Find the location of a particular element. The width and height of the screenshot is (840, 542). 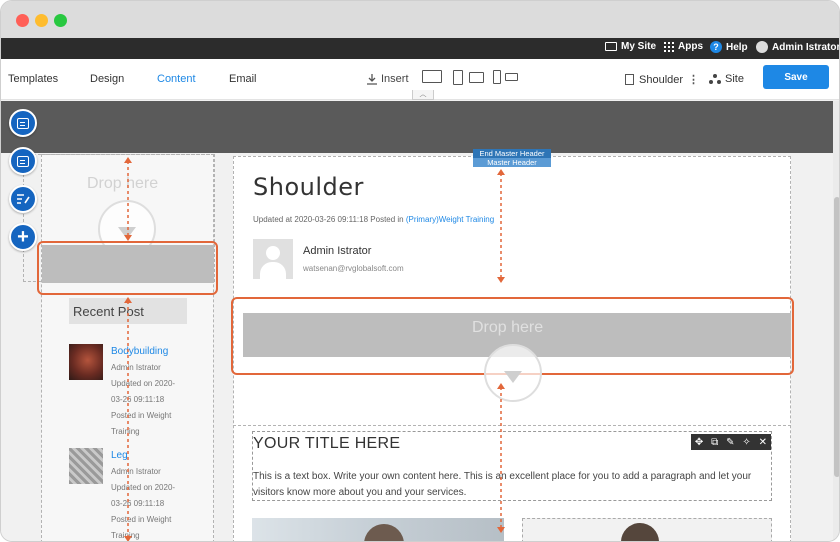

tab-templates: Templates is located at coordinates (33, 79).